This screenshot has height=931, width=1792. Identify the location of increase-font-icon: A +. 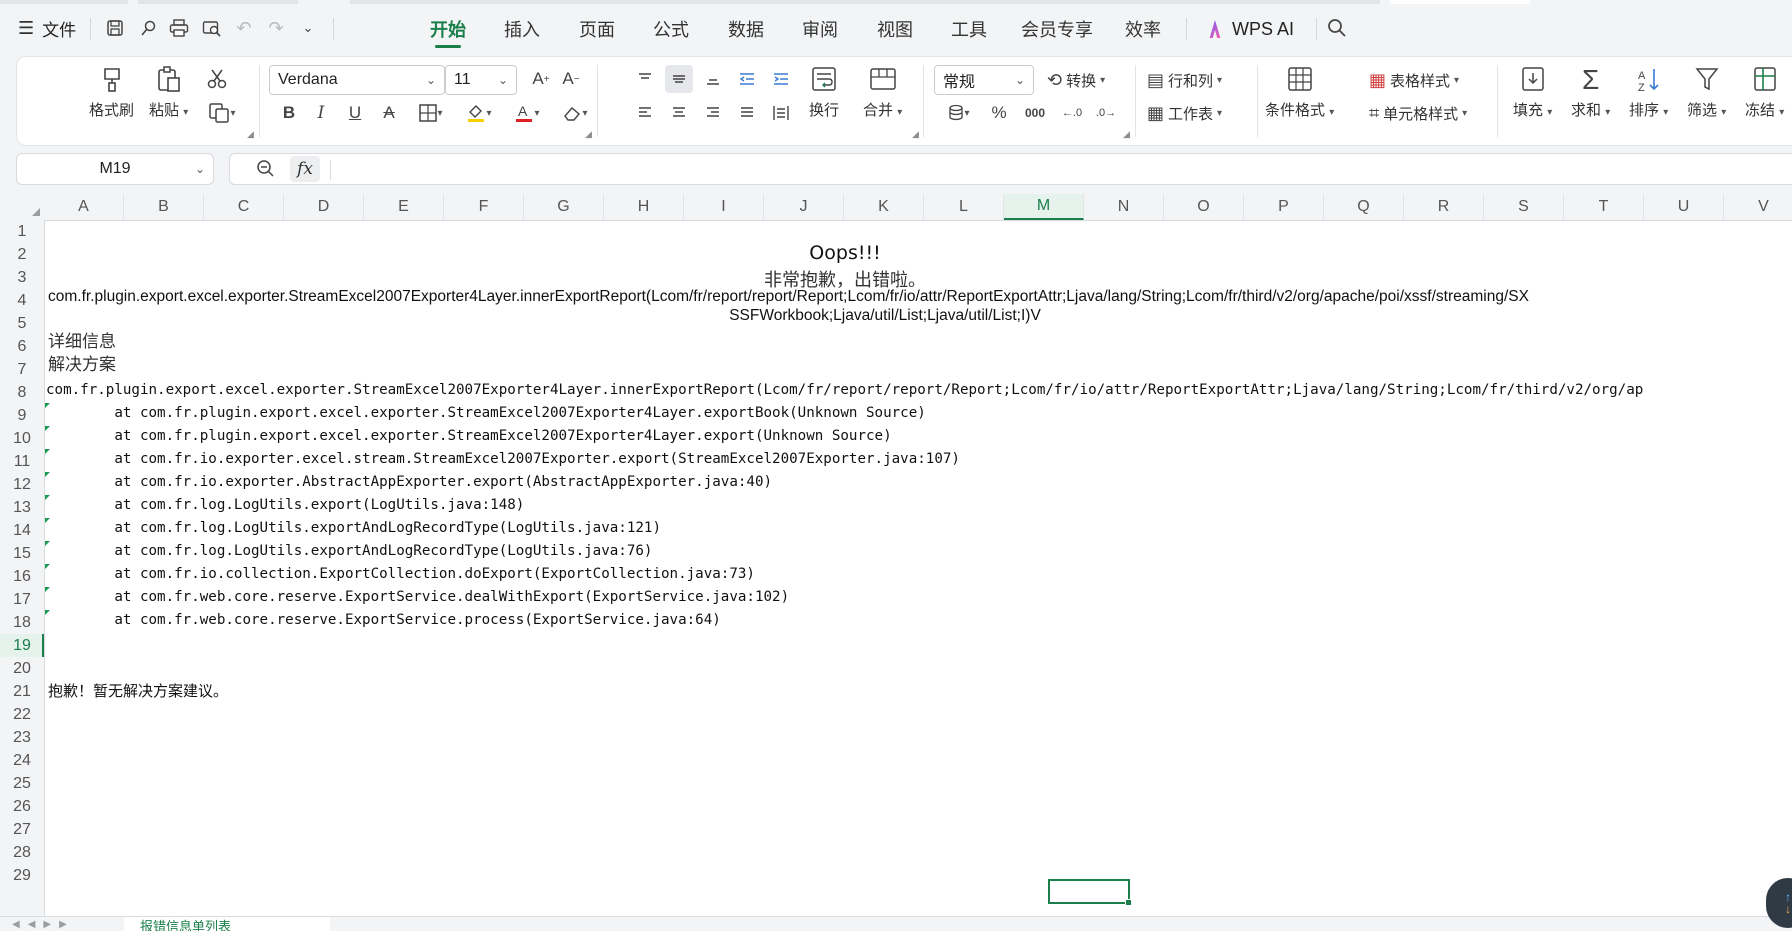
(541, 79).